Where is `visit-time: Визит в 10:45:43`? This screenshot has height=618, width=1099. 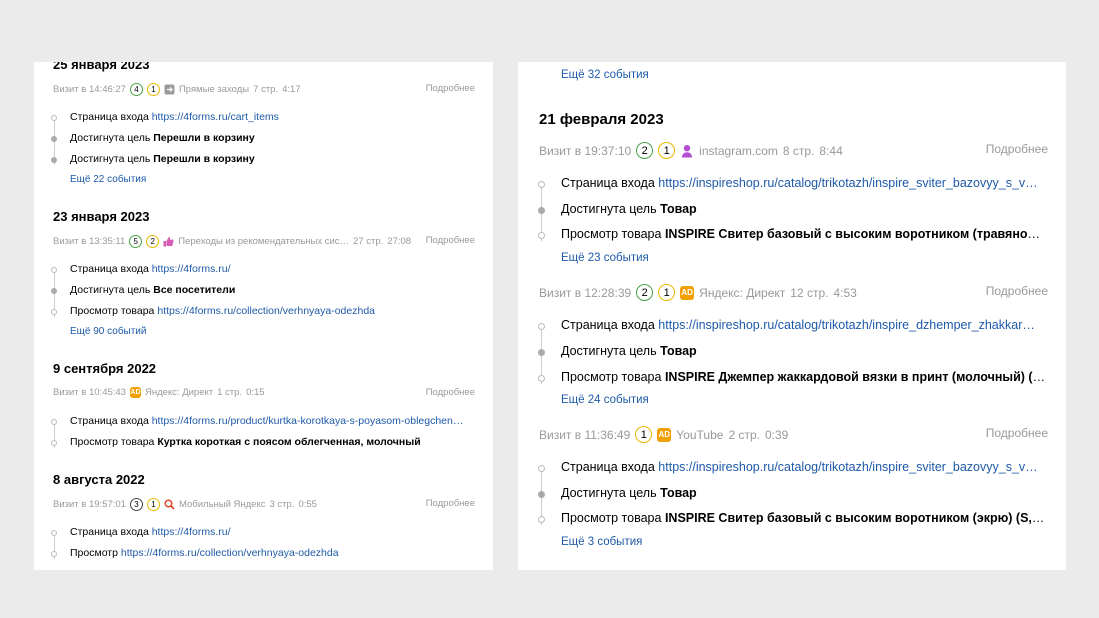
visit-time: Визит в 10:45:43 is located at coordinates (89, 392).